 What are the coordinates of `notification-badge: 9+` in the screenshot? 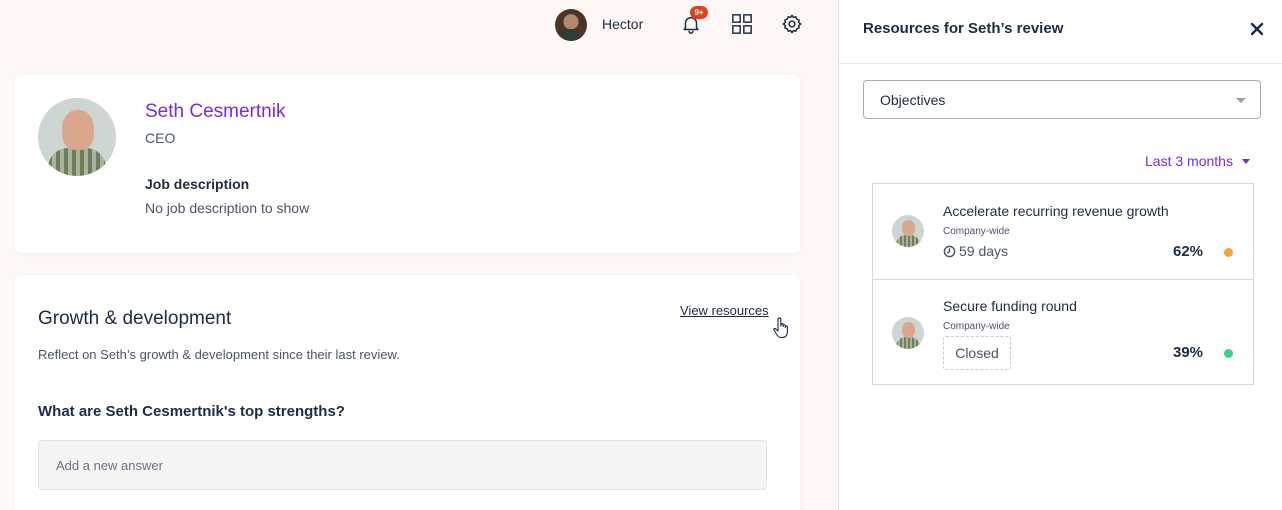 It's located at (699, 12).